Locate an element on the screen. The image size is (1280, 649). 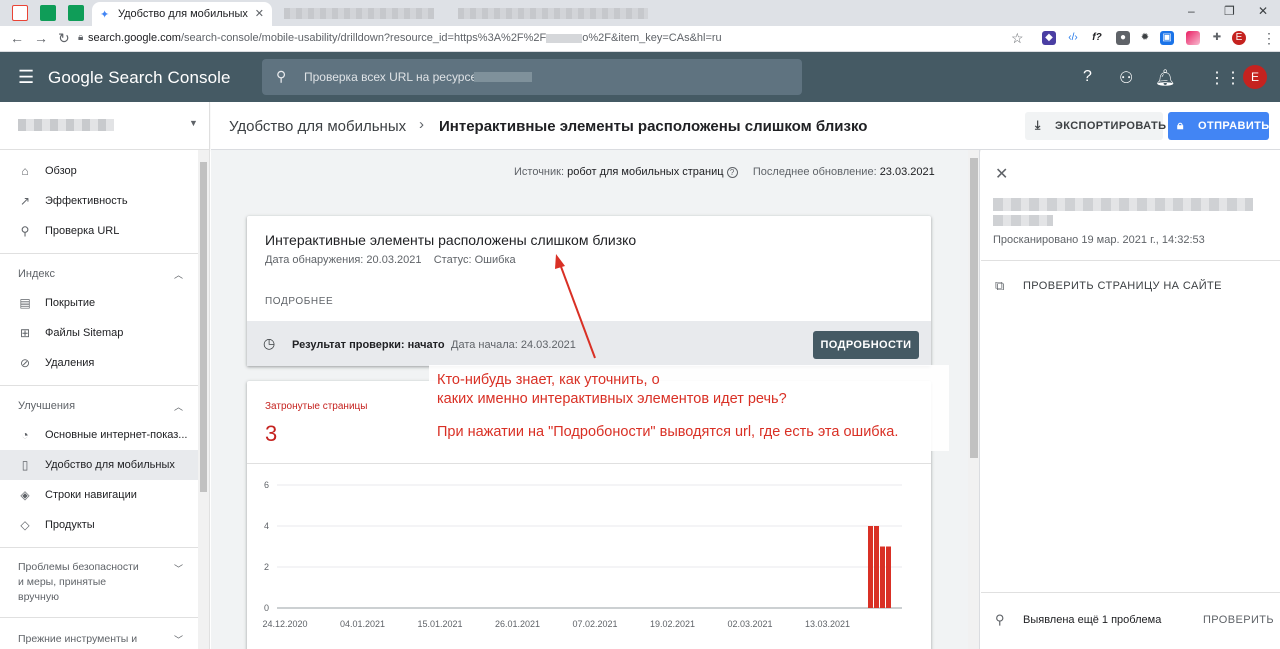
menu-icon: ☰ is located at coordinates (26, 77).